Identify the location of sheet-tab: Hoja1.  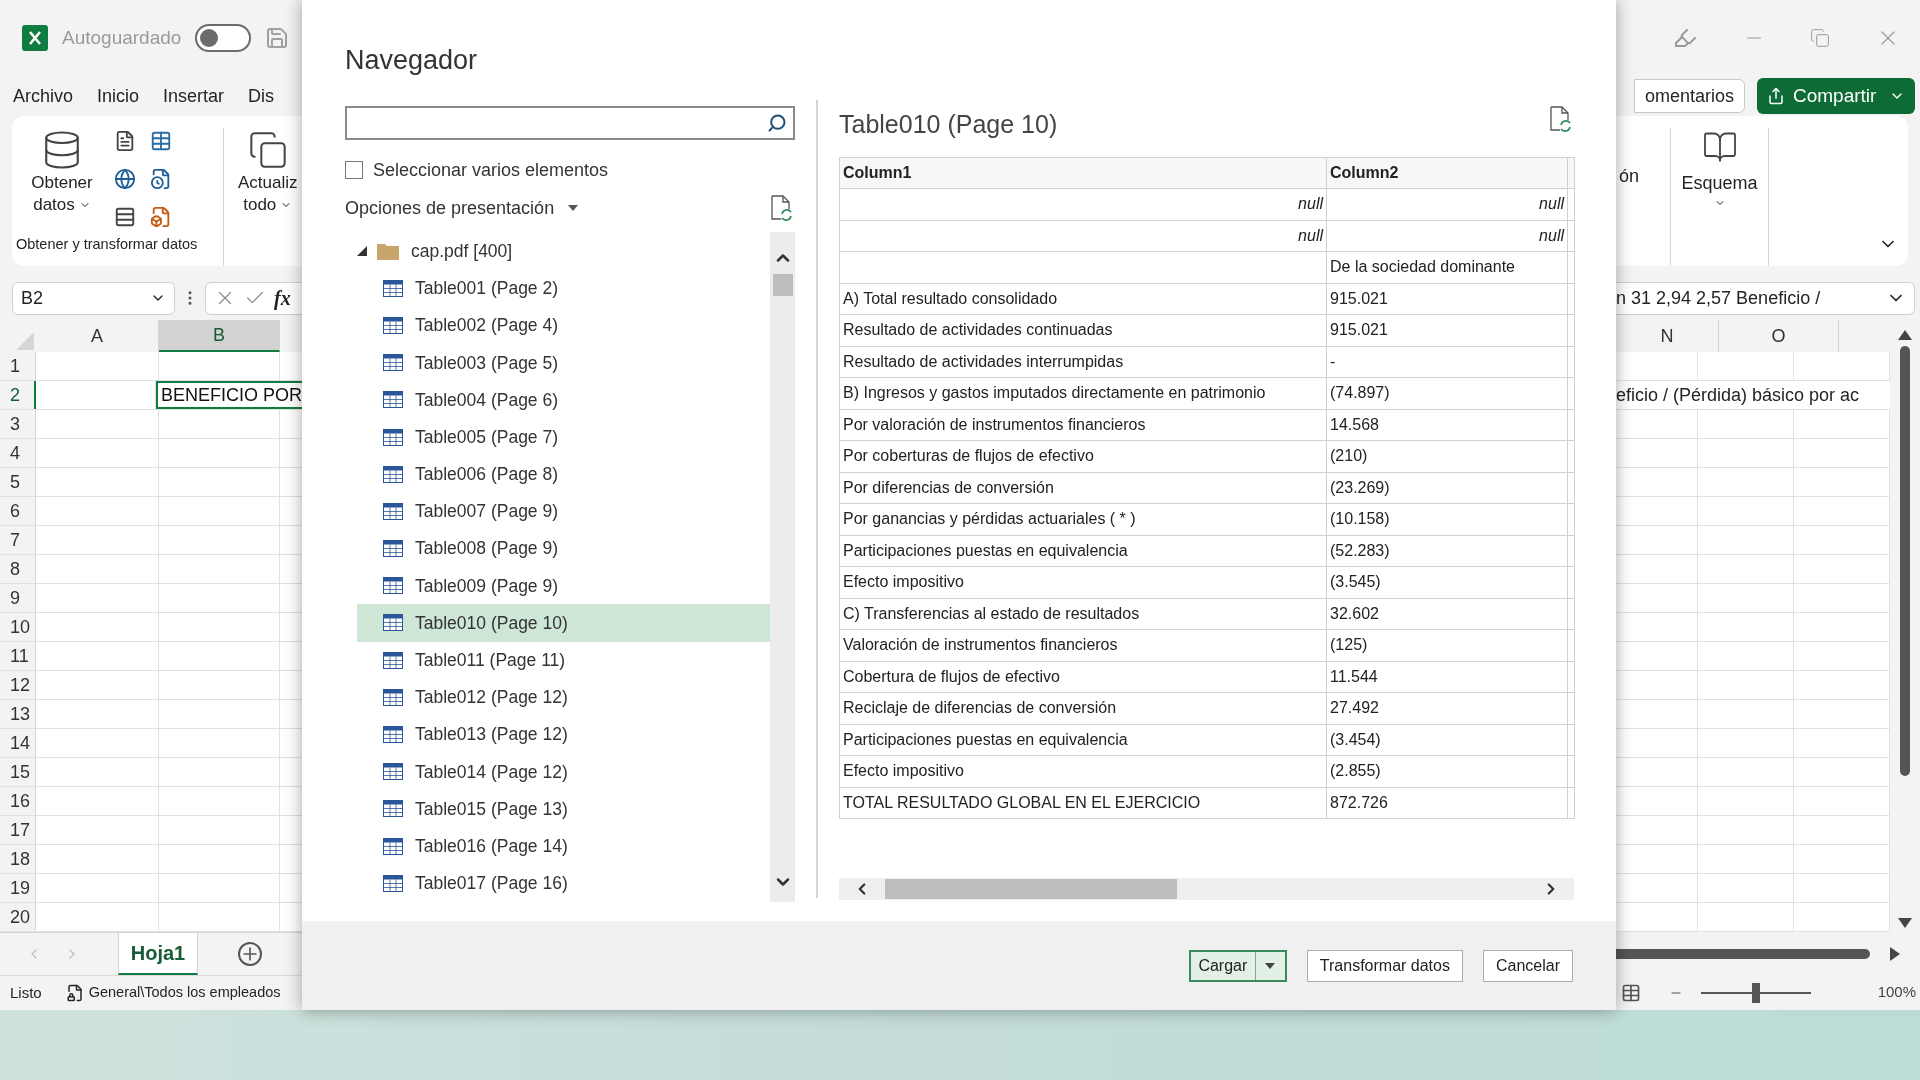
(158, 954).